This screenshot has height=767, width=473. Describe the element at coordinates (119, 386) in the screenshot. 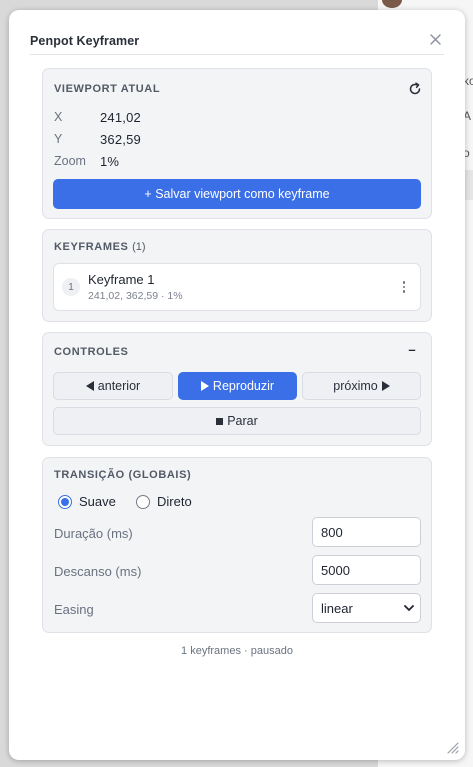

I see `previous-button-label: anterior` at that location.